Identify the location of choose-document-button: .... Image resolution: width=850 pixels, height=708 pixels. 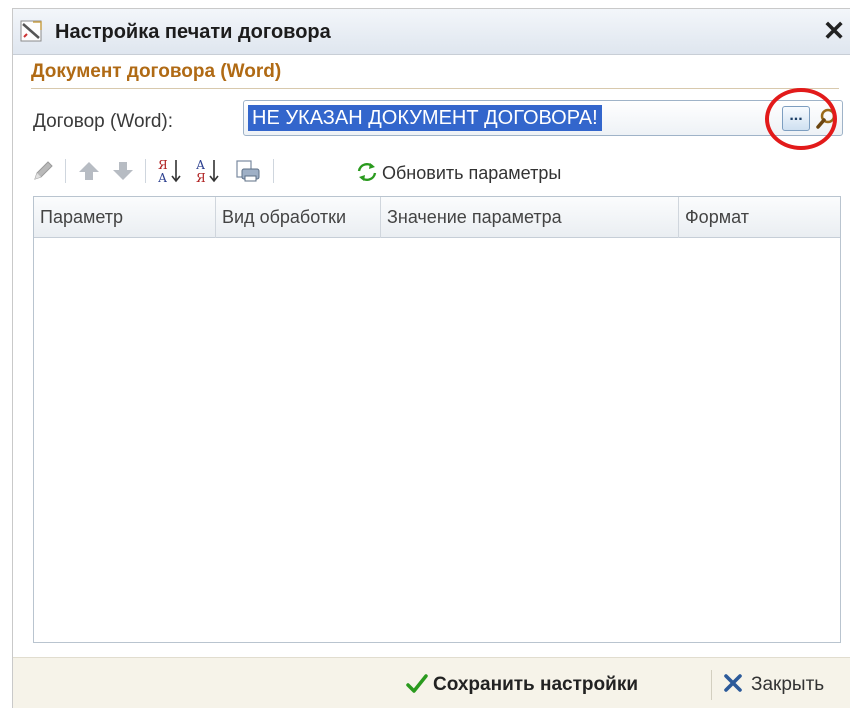
(796, 118).